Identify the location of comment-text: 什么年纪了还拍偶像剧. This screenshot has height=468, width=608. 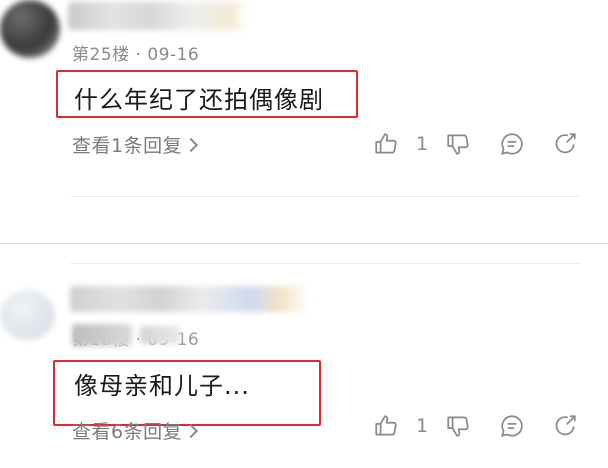
(199, 100).